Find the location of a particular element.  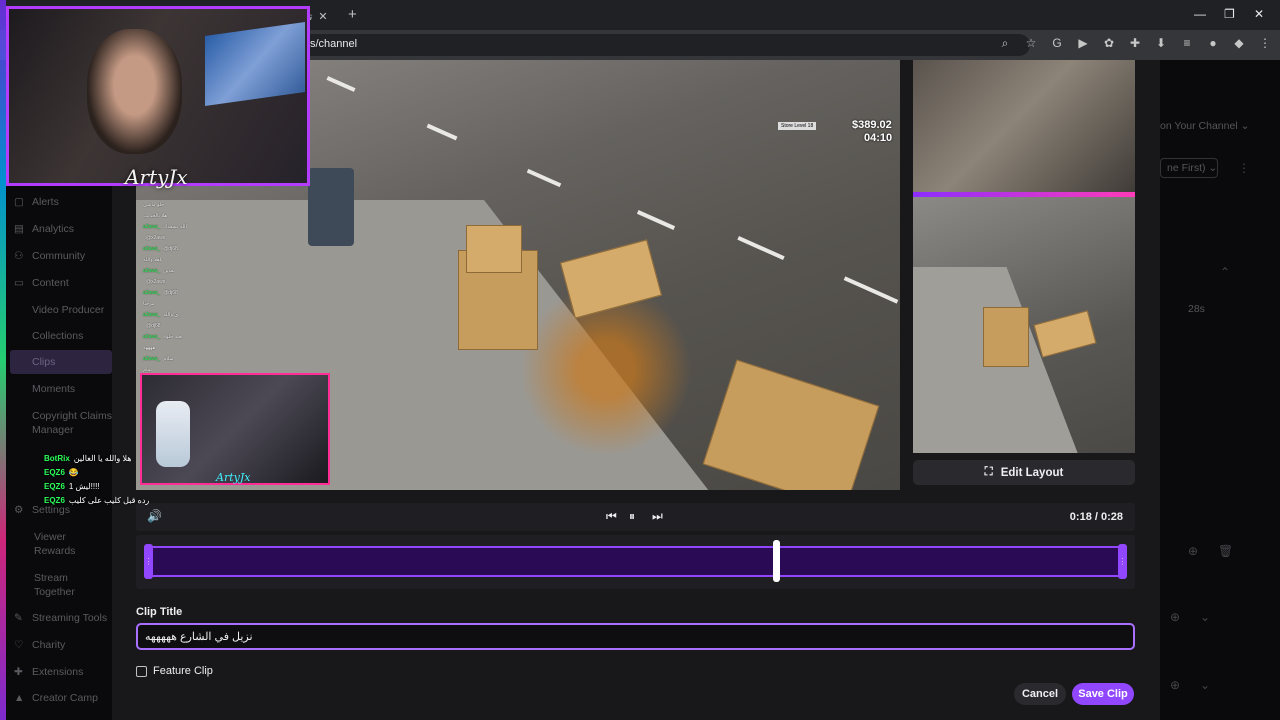

skip-forward-icon: ⏭ is located at coordinates (657, 516).